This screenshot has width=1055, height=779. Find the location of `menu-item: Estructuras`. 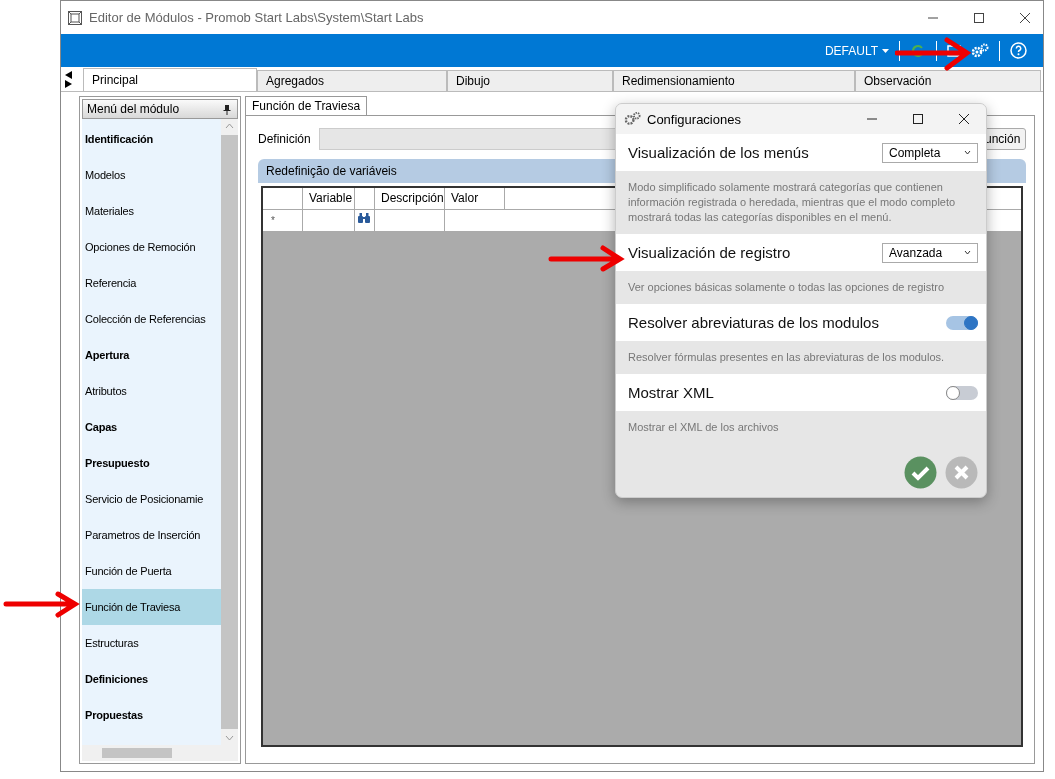

menu-item: Estructuras is located at coordinates (151, 643).